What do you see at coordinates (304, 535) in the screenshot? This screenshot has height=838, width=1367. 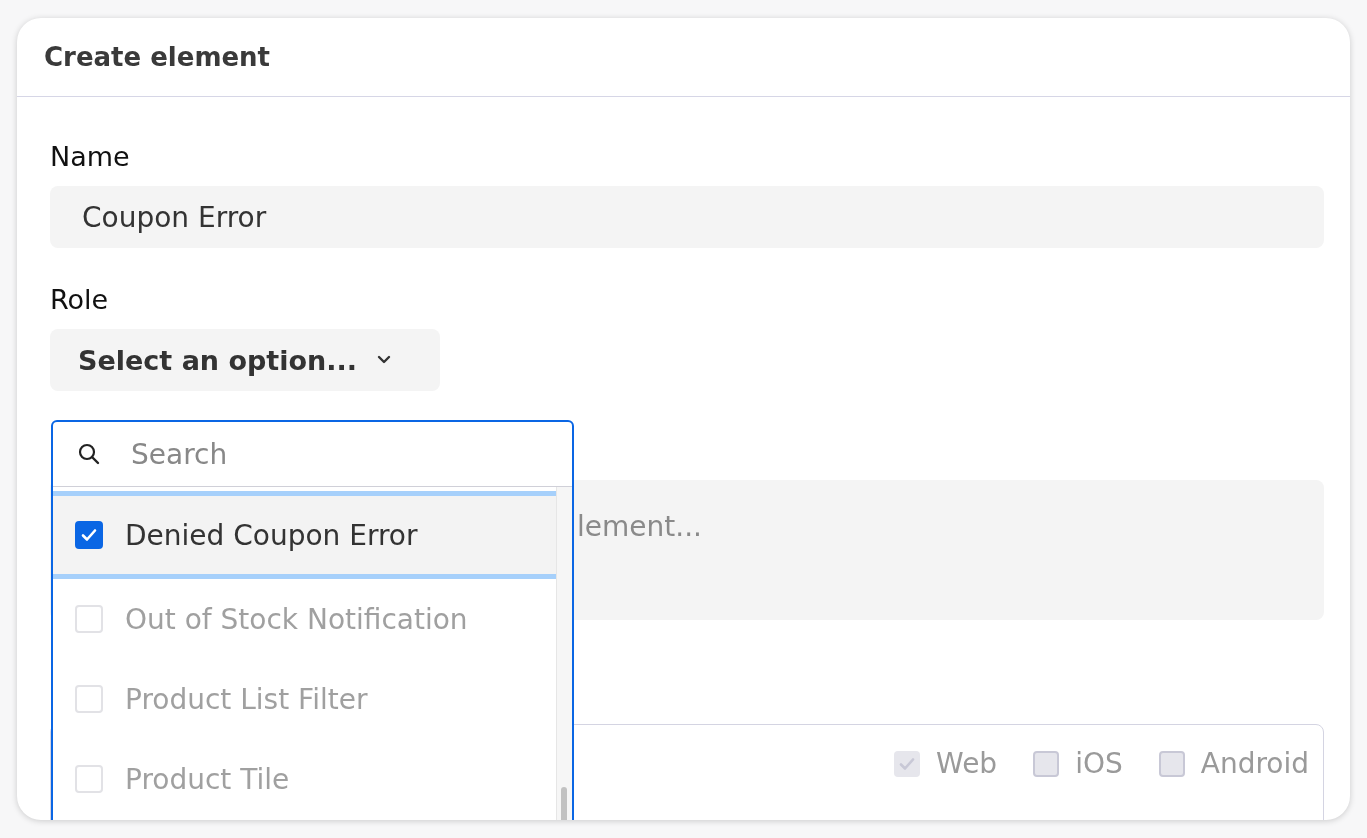 I see `option-item: Denied Coupon Error` at bounding box center [304, 535].